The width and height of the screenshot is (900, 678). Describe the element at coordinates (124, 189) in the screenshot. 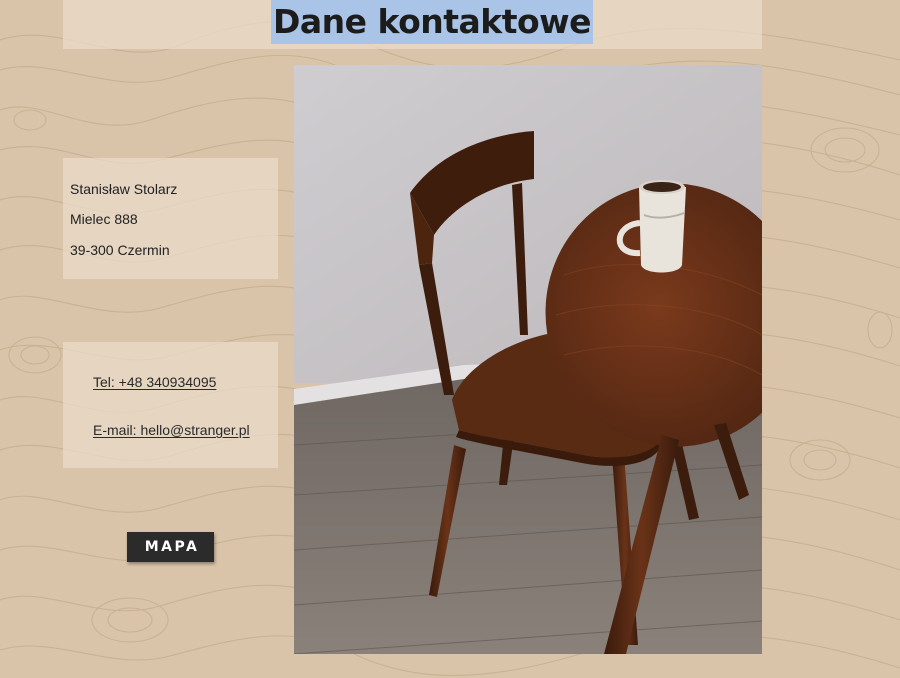

I see `owner-name: Stanisław Stolarz` at that location.